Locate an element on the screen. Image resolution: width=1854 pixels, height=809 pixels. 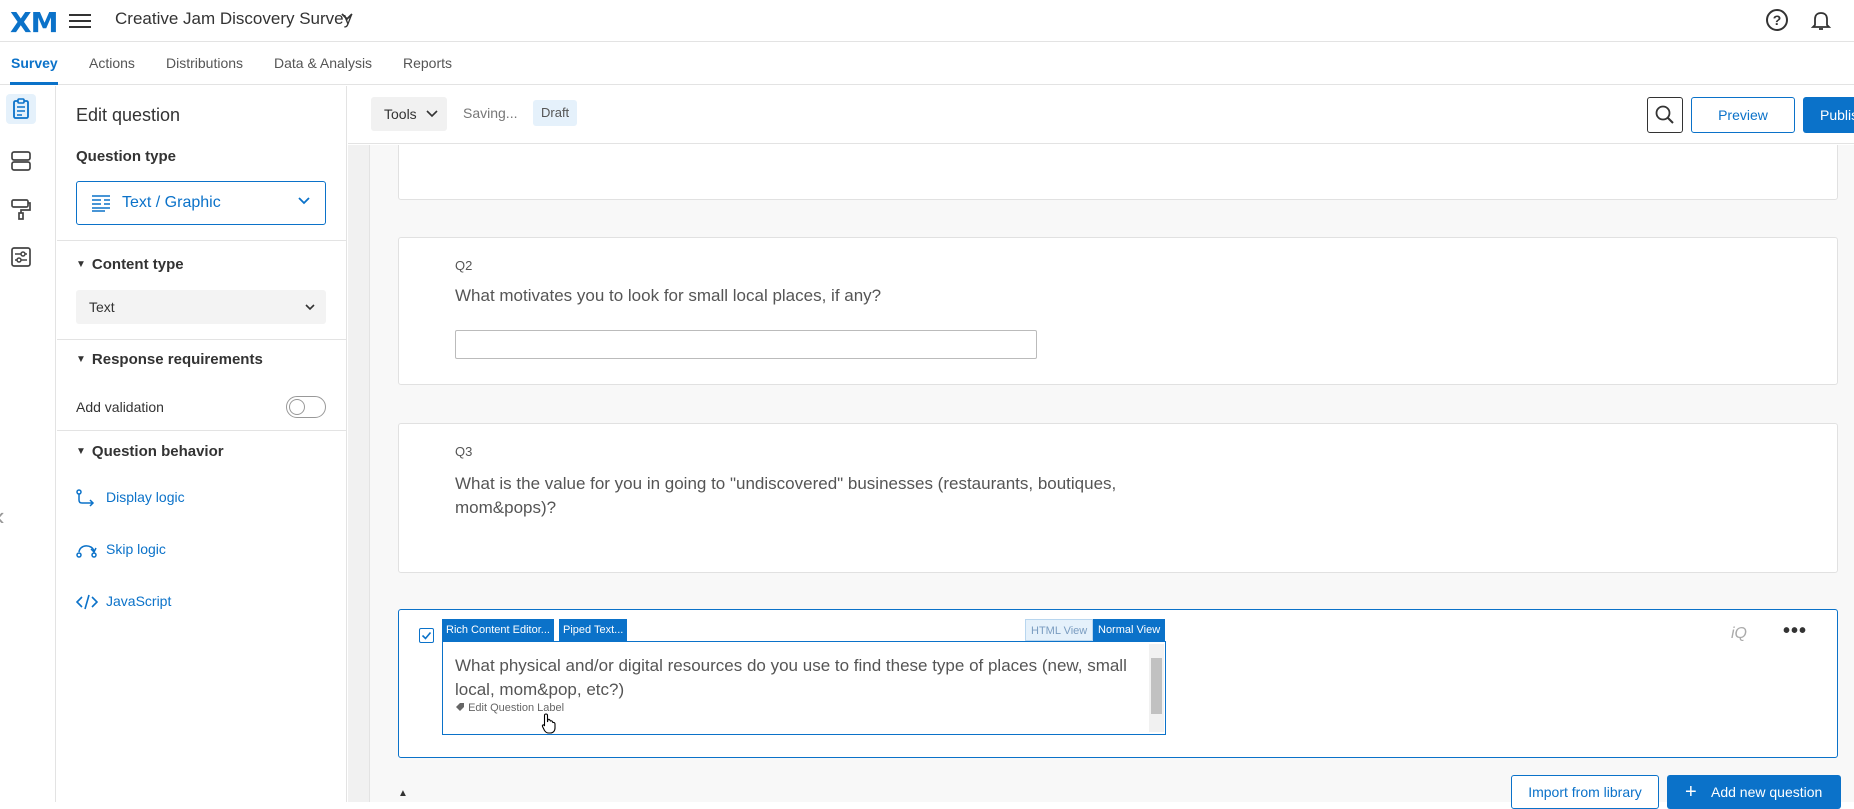
search-button is located at coordinates (1665, 115).